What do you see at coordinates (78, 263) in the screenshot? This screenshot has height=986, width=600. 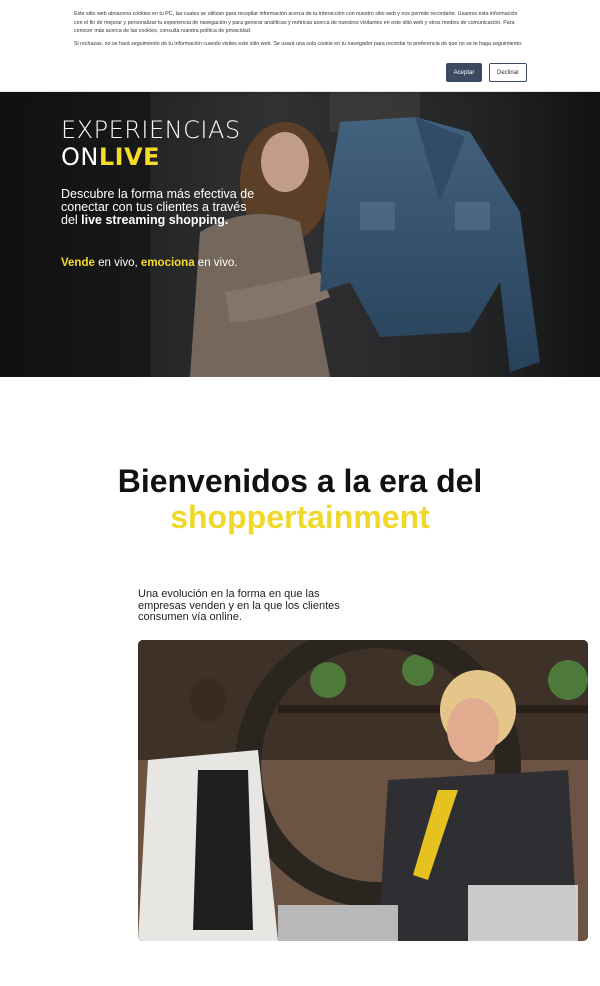 I see `hero-tag-vende: Vende` at bounding box center [78, 263].